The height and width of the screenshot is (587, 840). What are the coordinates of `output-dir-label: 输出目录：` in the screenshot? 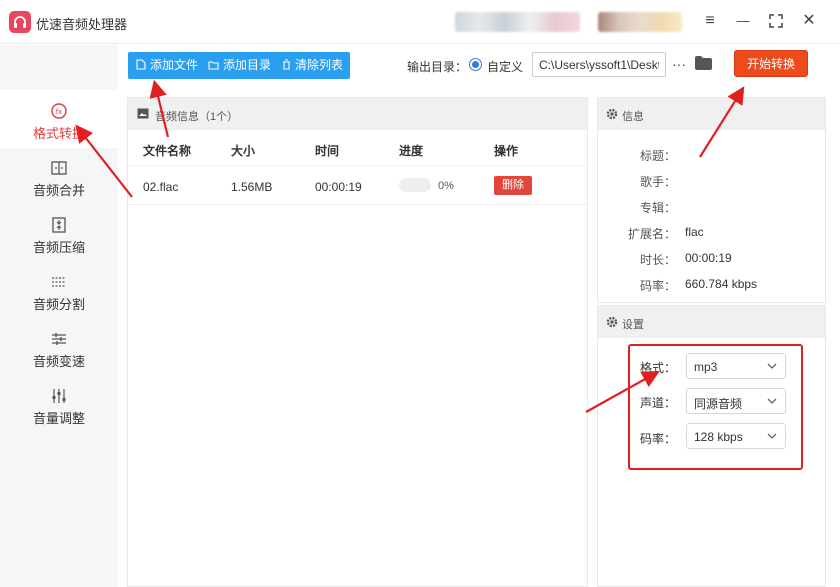 It's located at (437, 67).